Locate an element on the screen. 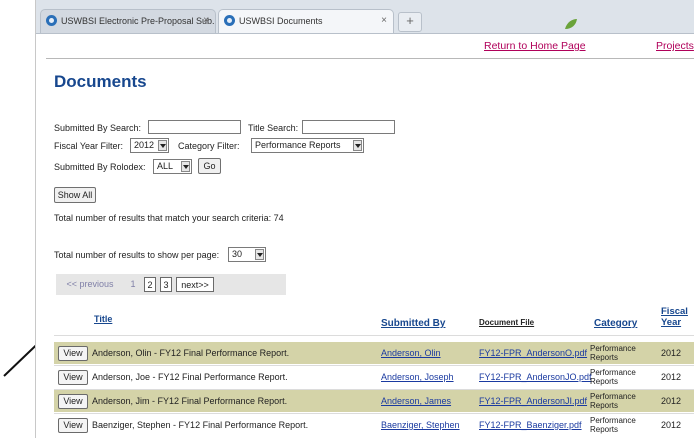 The height and width of the screenshot is (438, 694). page-title: Documents is located at coordinates (100, 81).